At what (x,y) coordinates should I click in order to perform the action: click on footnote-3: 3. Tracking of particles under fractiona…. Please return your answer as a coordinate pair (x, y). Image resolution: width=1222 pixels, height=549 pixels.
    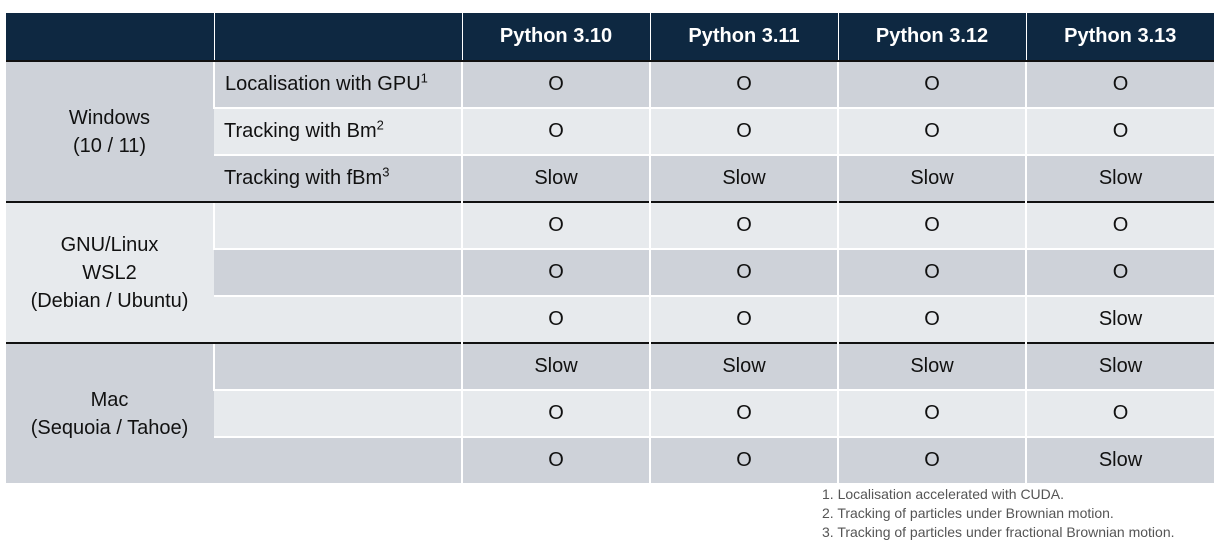
    Looking at the image, I should click on (998, 532).